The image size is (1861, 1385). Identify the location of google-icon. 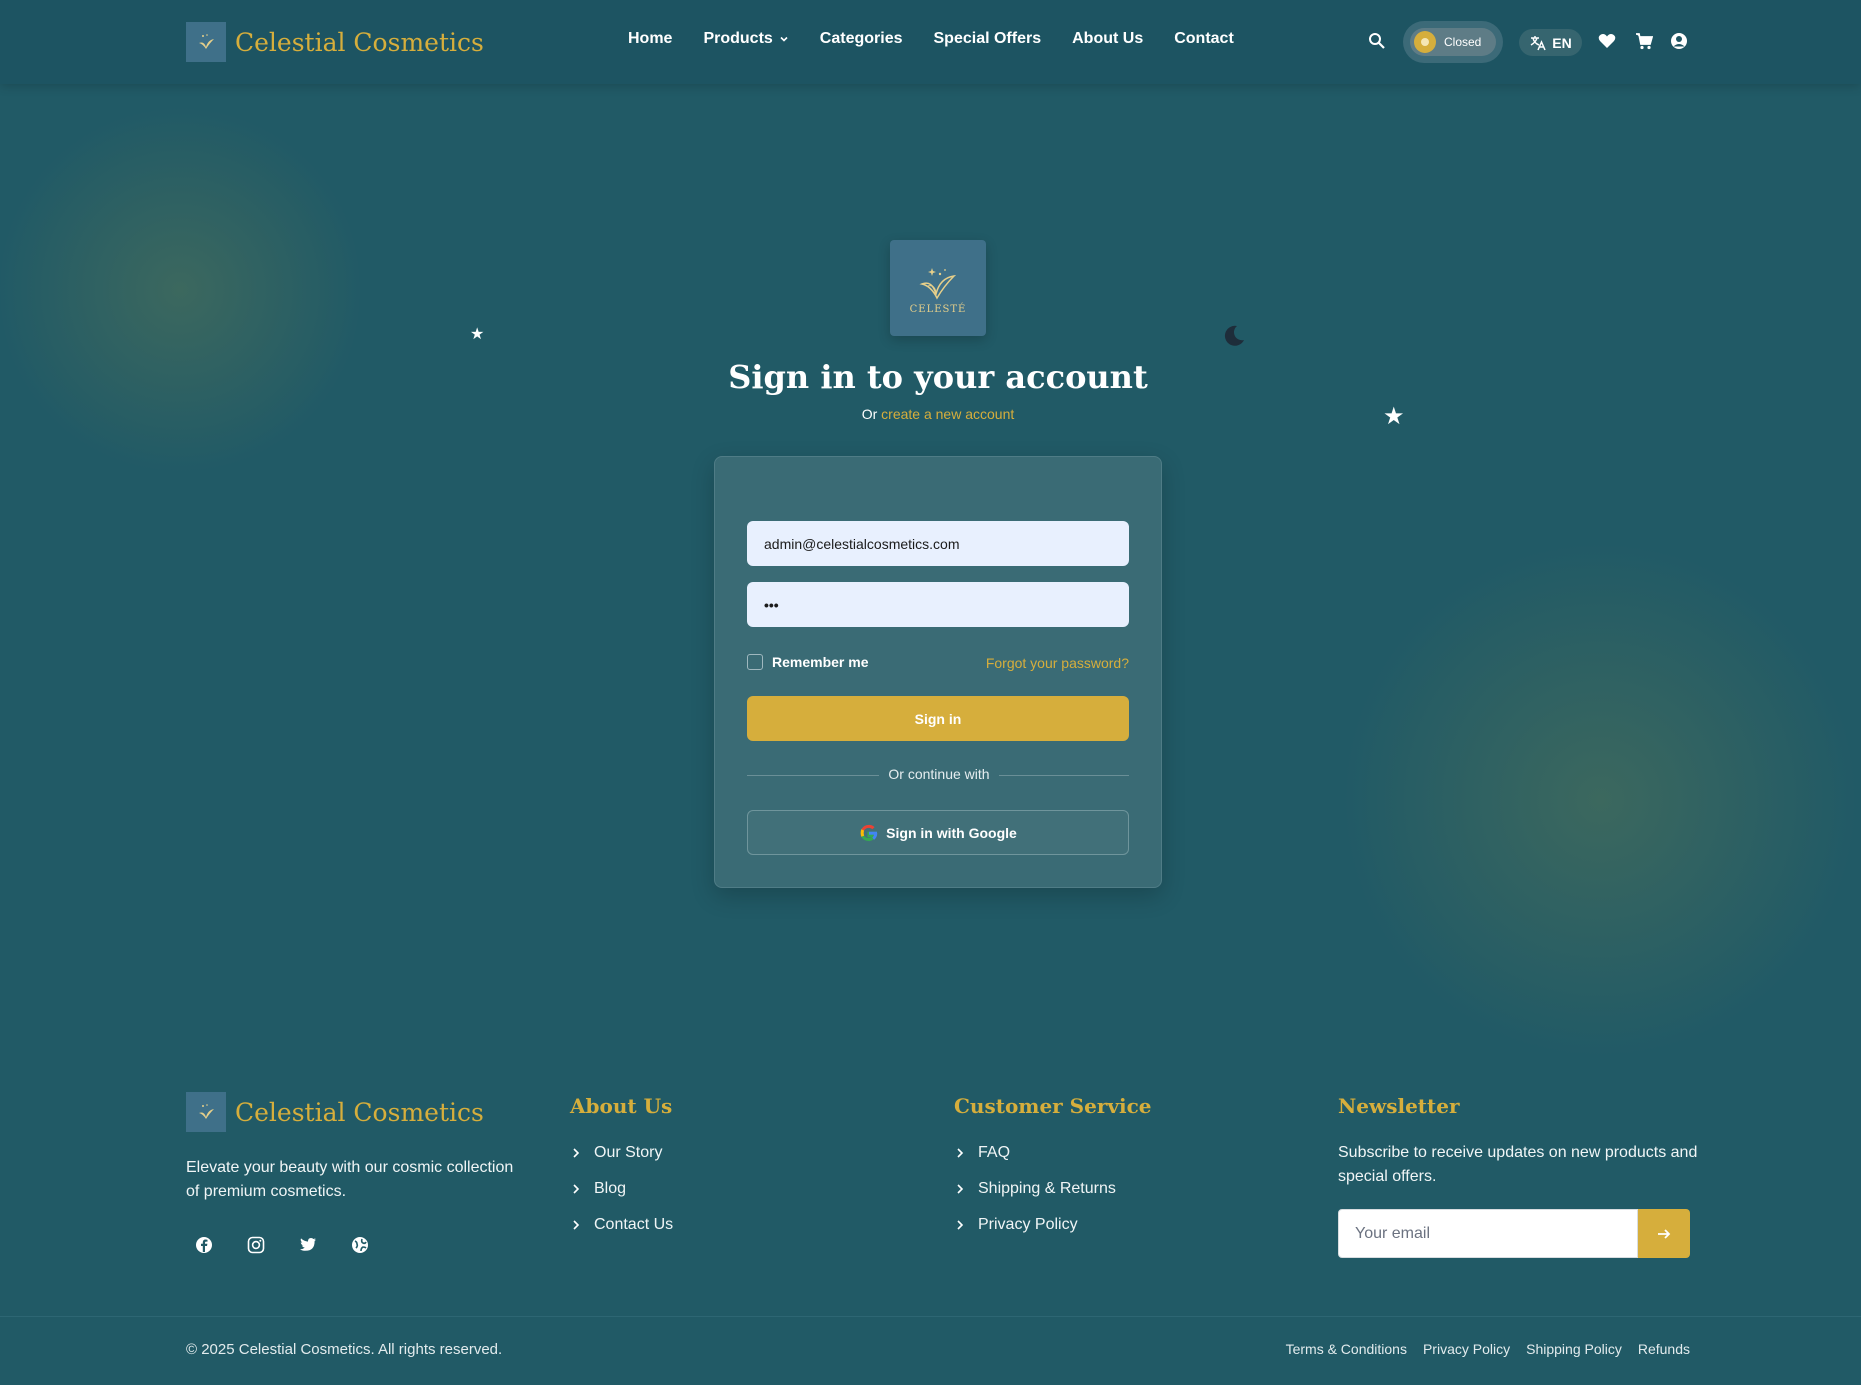
(869, 832).